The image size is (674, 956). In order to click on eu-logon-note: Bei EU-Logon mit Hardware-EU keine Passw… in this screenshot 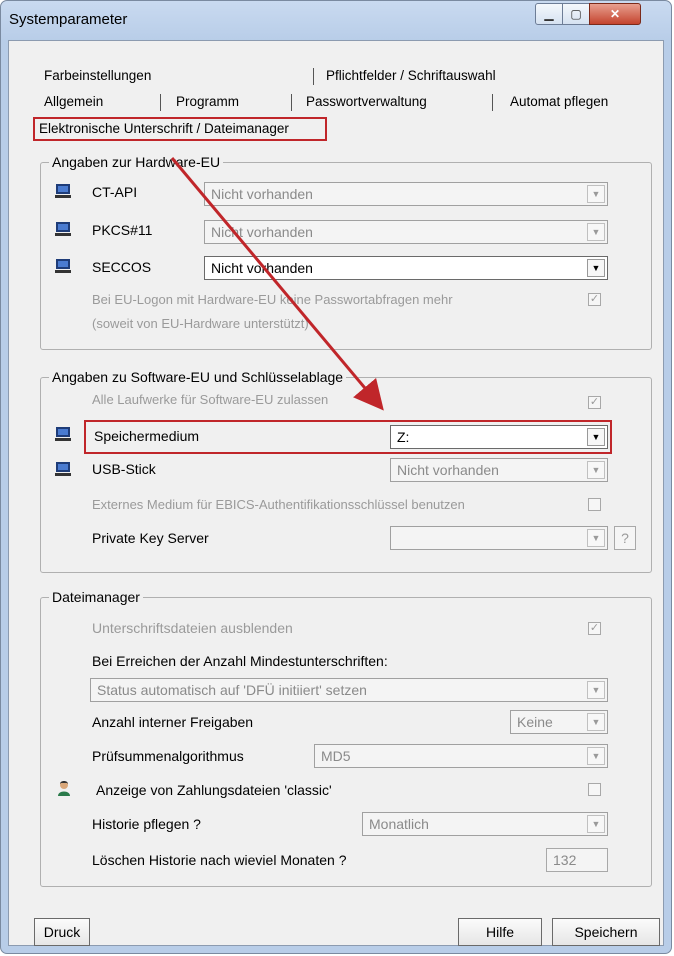, I will do `click(272, 299)`.